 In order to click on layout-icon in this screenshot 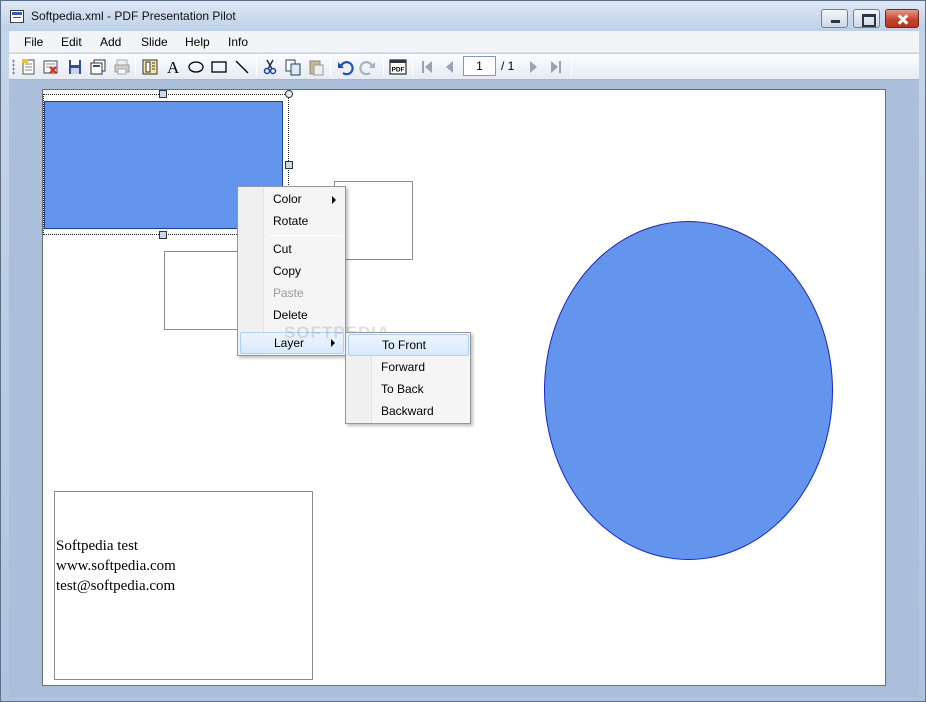, I will do `click(150, 67)`.